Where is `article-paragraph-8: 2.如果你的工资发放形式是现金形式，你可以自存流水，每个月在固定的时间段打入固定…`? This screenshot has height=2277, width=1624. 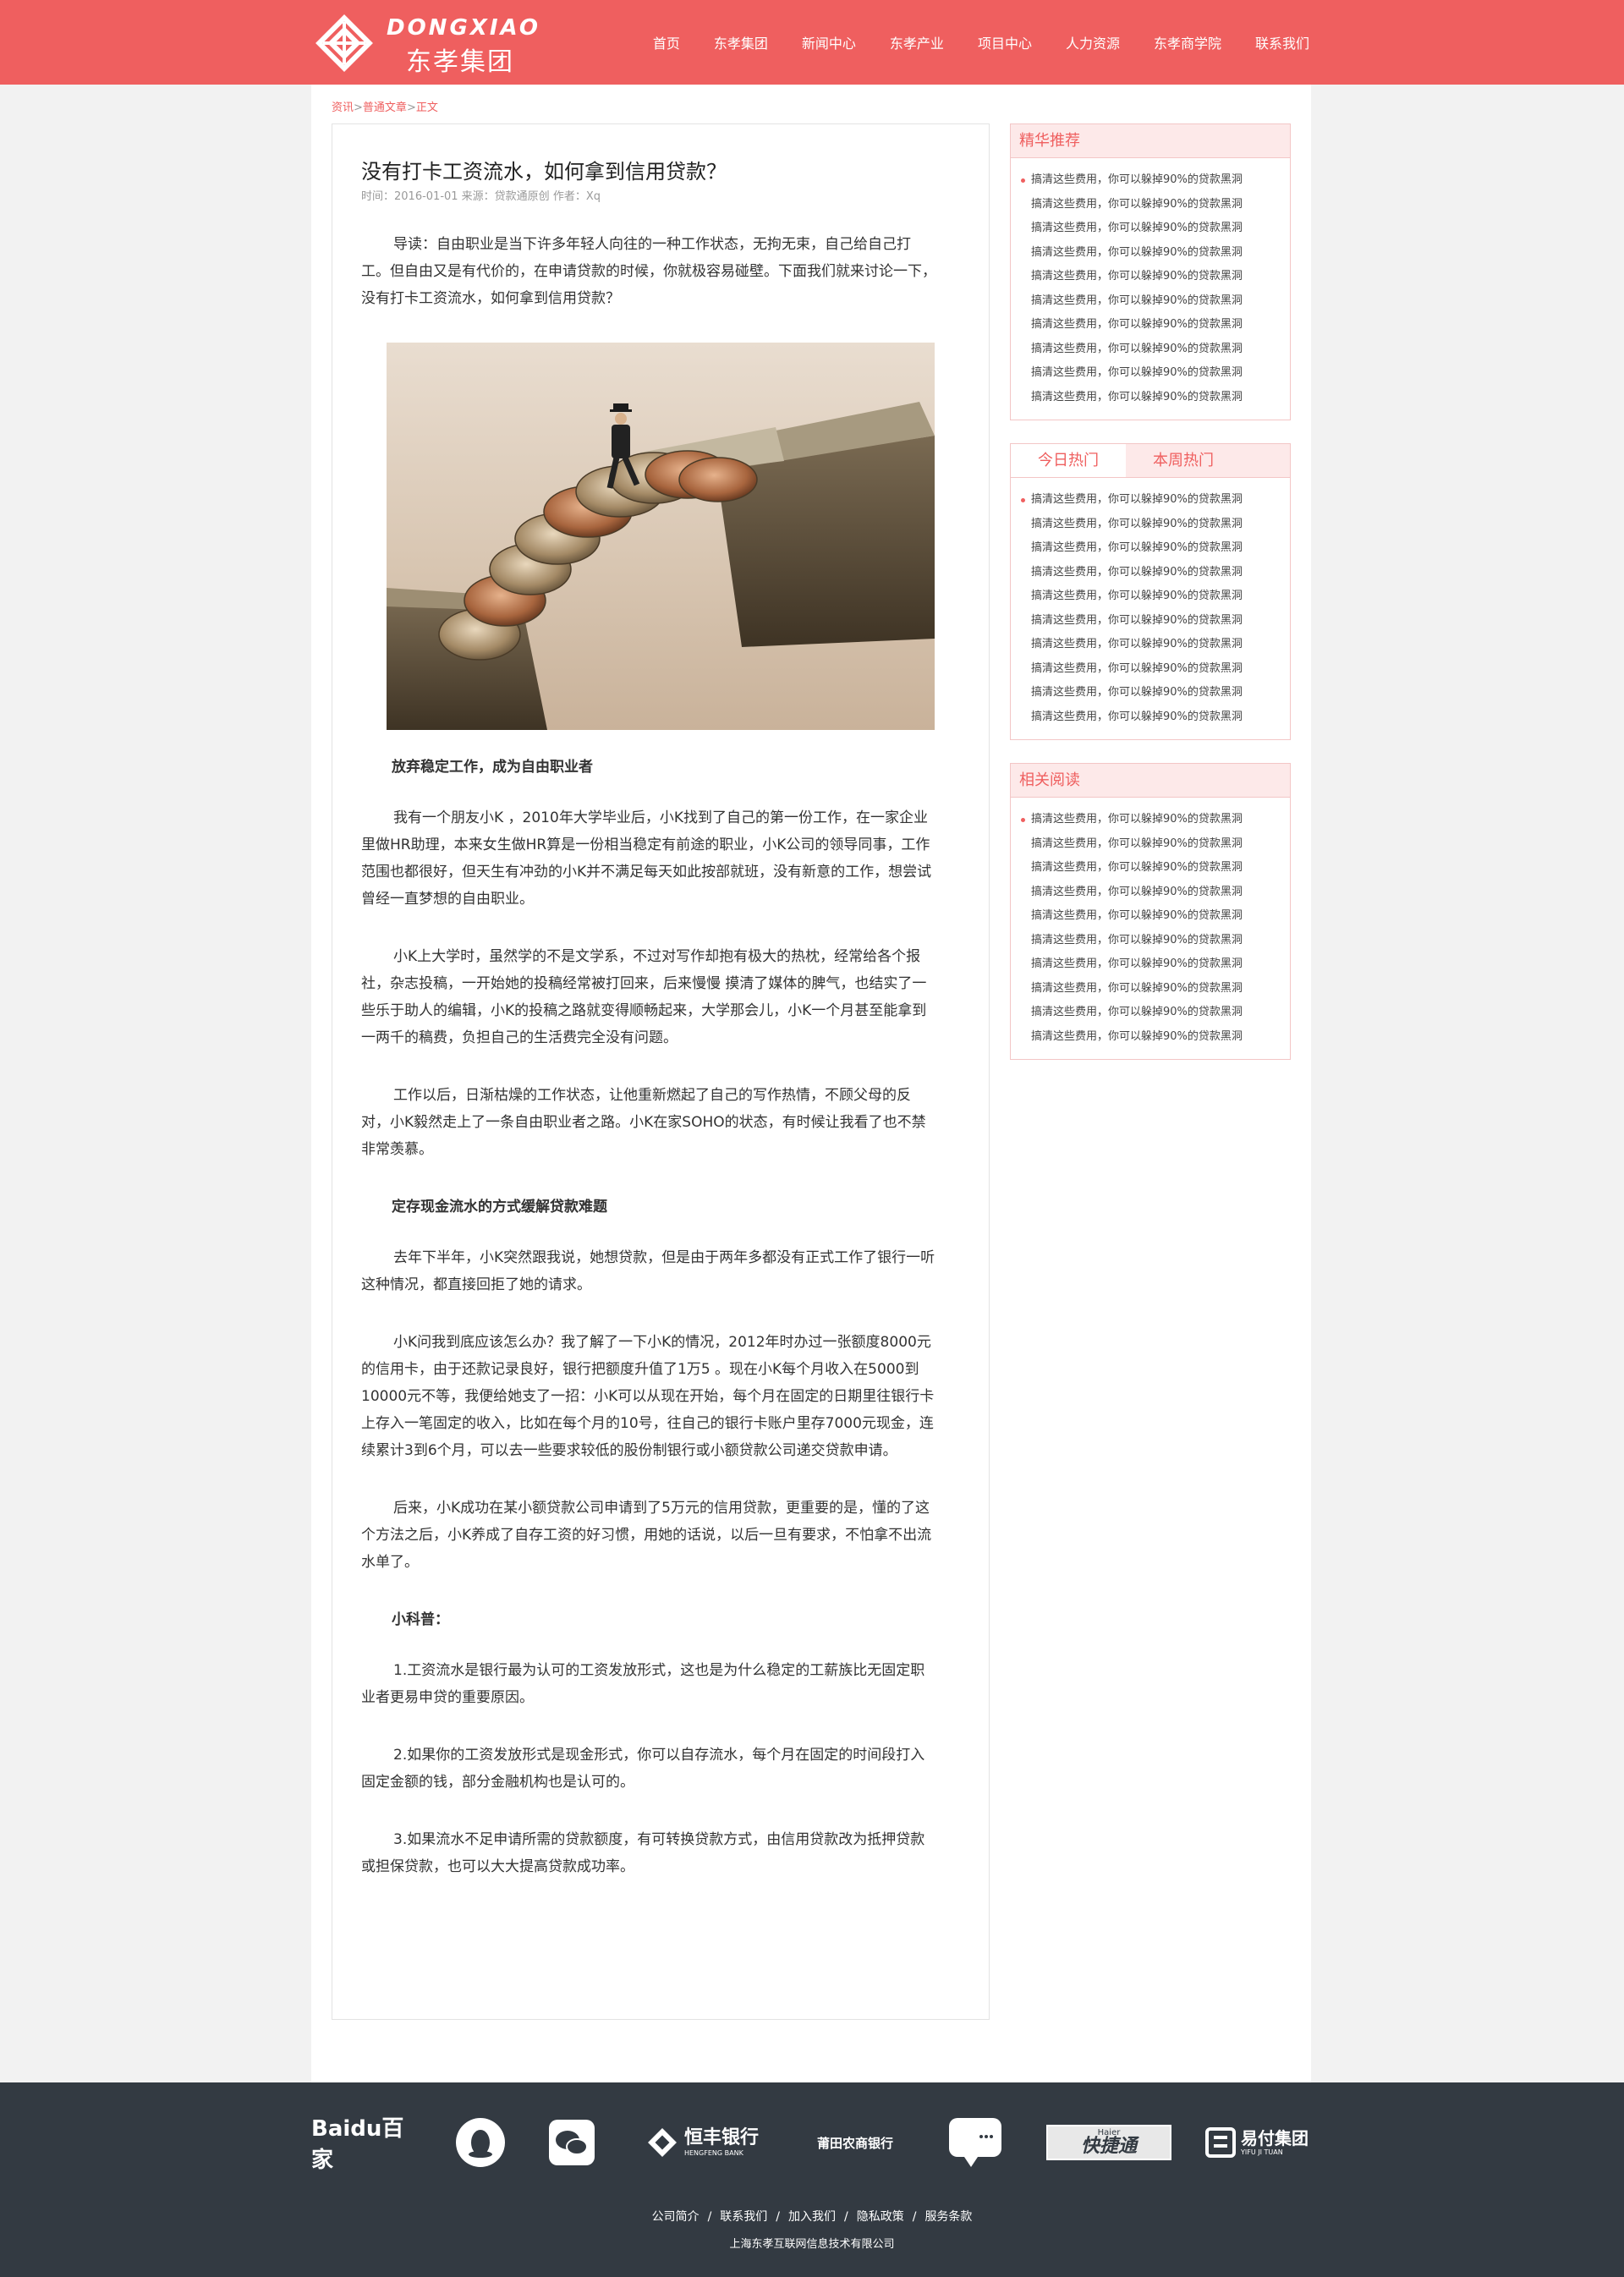
article-paragraph-8: 2.如果你的工资发放形式是现金形式，你可以自存流水，每个月在固定的时间段打入固定… is located at coordinates (643, 1769).